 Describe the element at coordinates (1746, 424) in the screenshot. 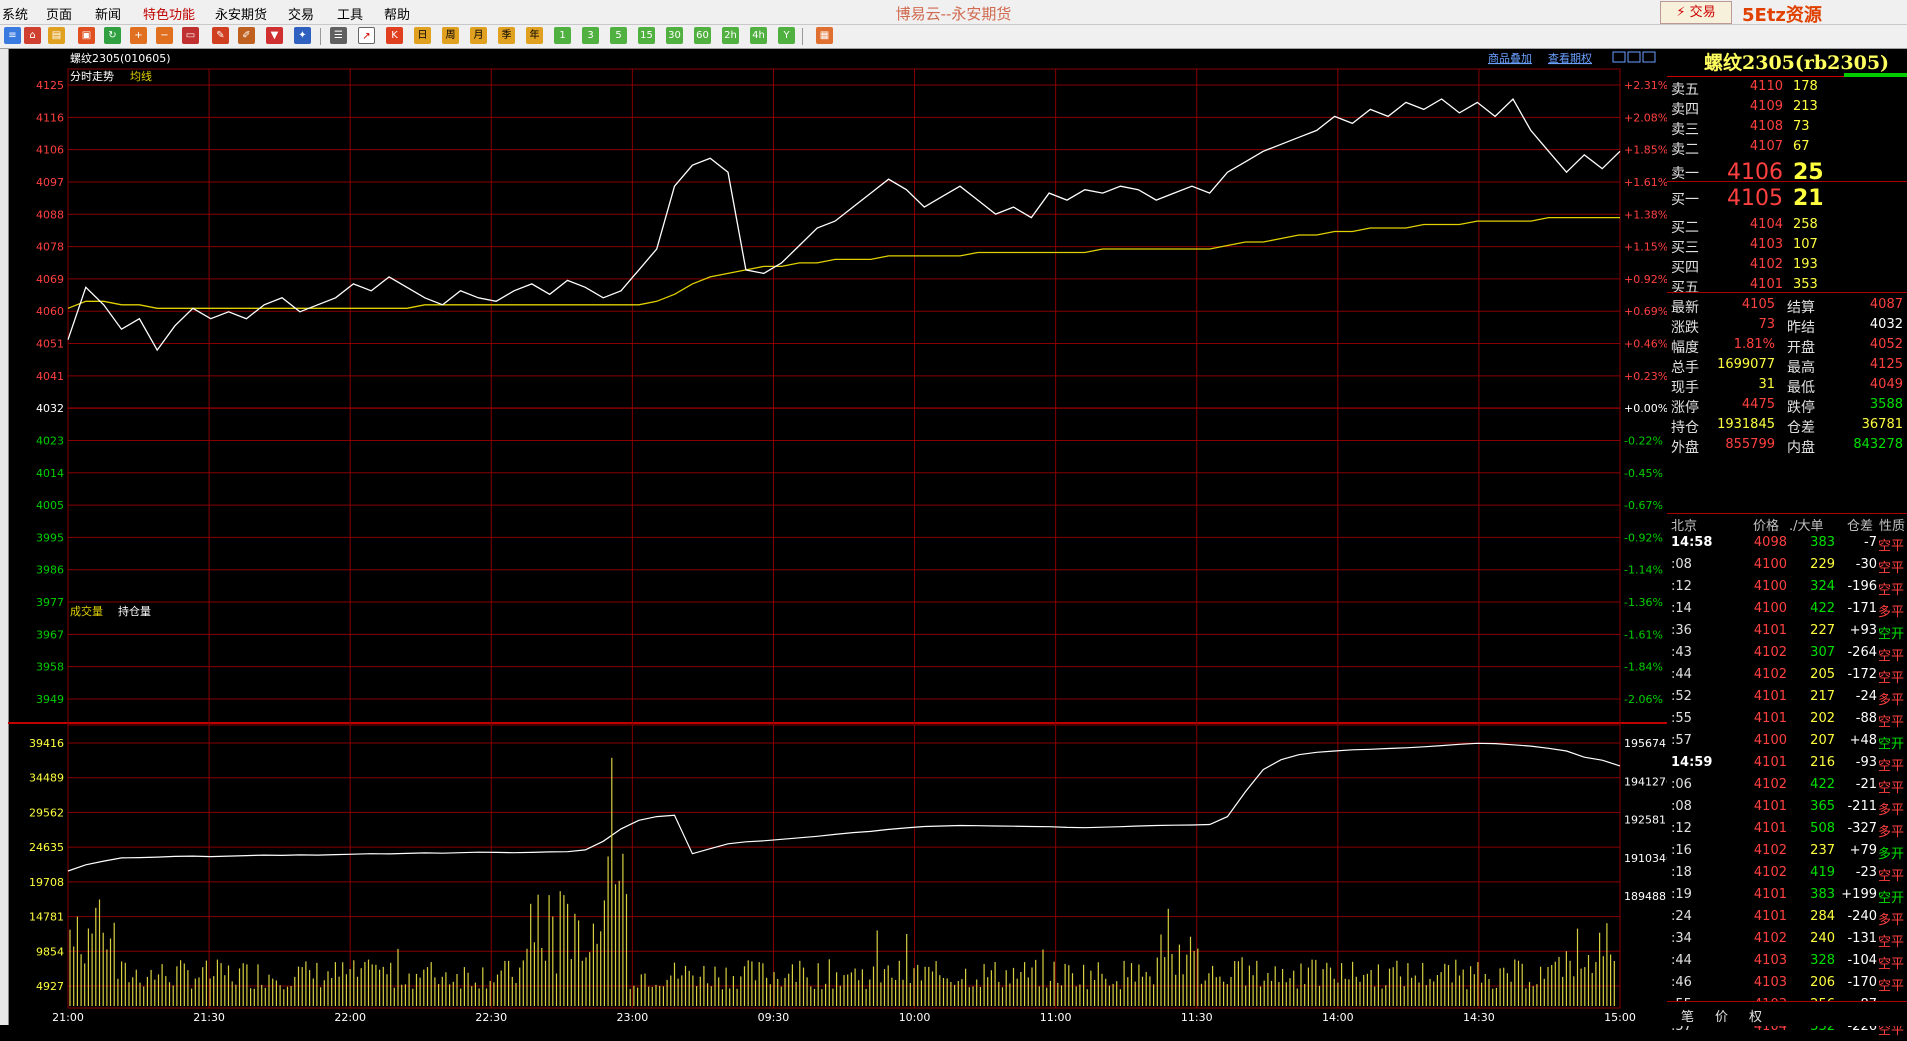

I see `stat-value: 1931845` at that location.